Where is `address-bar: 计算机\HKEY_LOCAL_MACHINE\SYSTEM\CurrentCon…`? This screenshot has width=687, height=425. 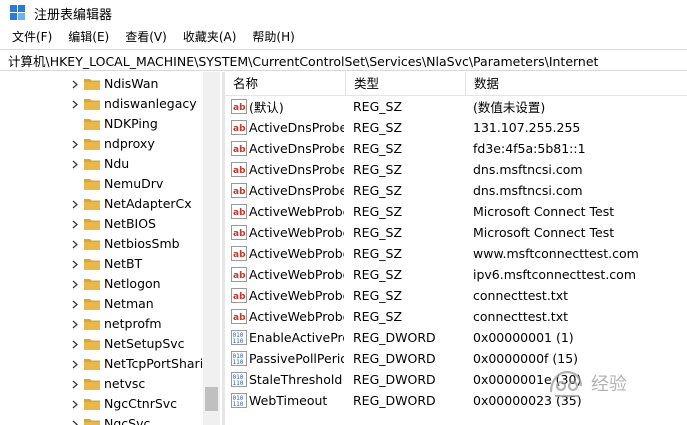
address-bar: 计算机\HKEY_LOCAL_MACHINE\SYSTEM\CurrentCon… is located at coordinates (343, 60).